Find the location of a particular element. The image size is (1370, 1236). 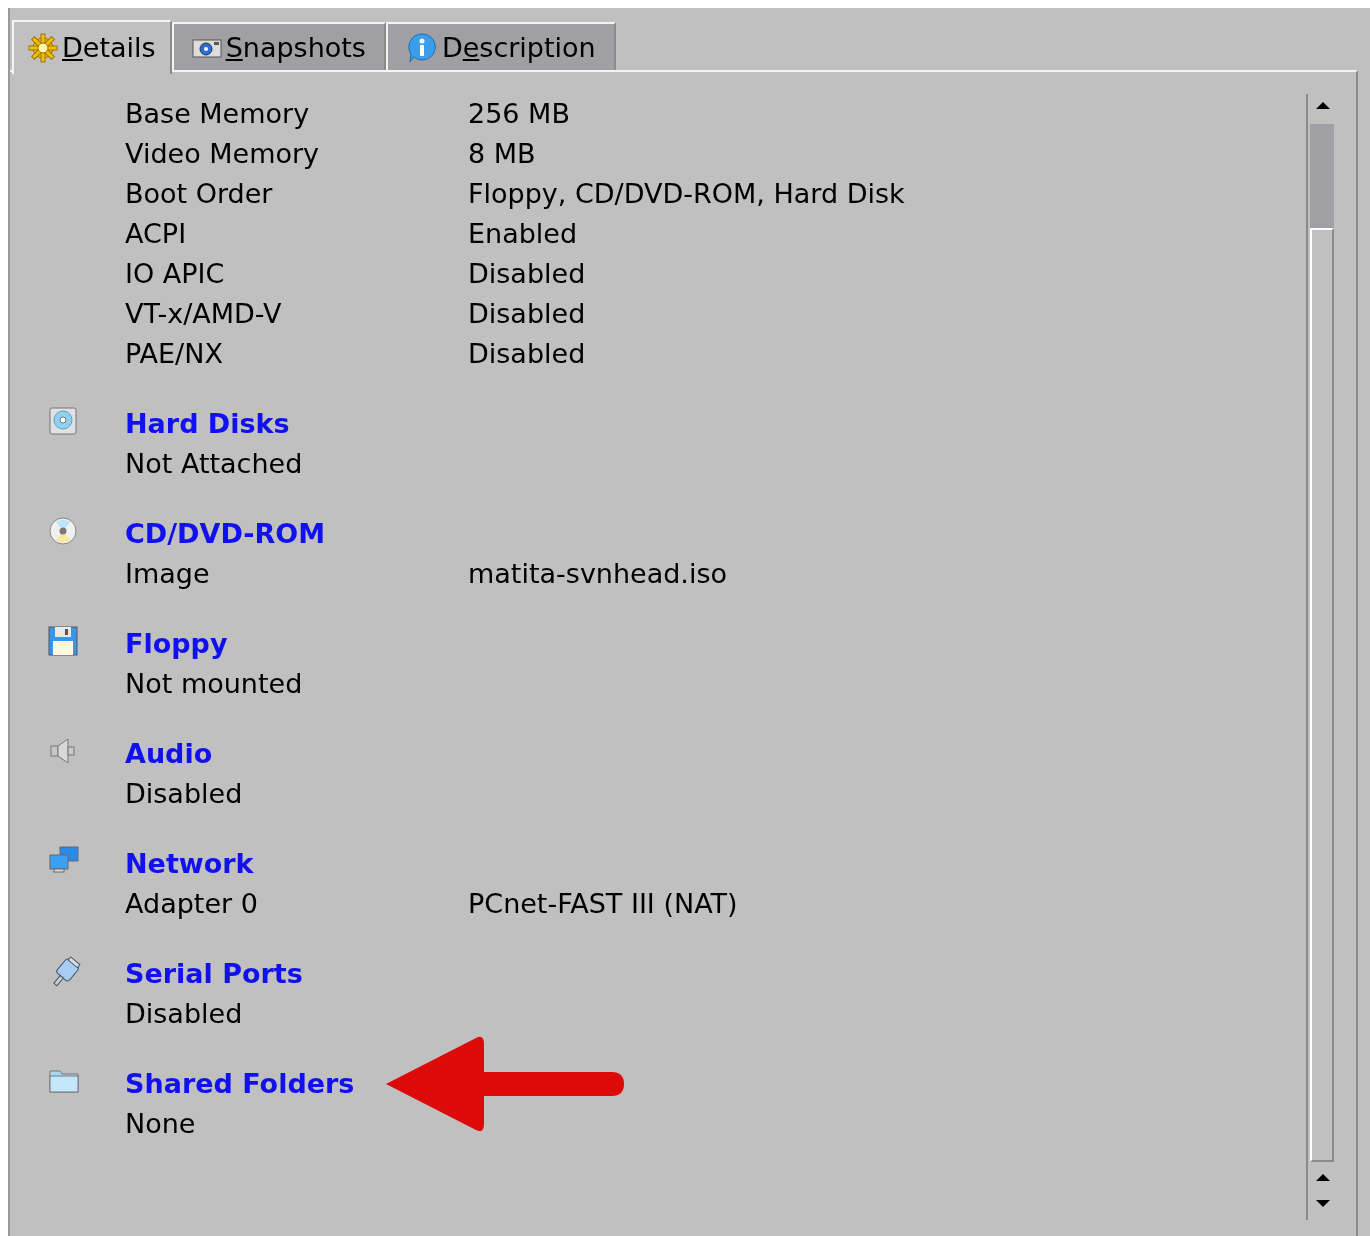

tab: Snapshots is located at coordinates (278, 47).